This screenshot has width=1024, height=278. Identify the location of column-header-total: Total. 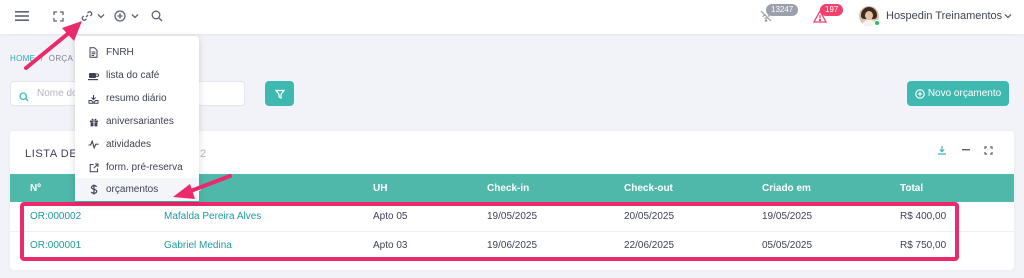
(911, 188).